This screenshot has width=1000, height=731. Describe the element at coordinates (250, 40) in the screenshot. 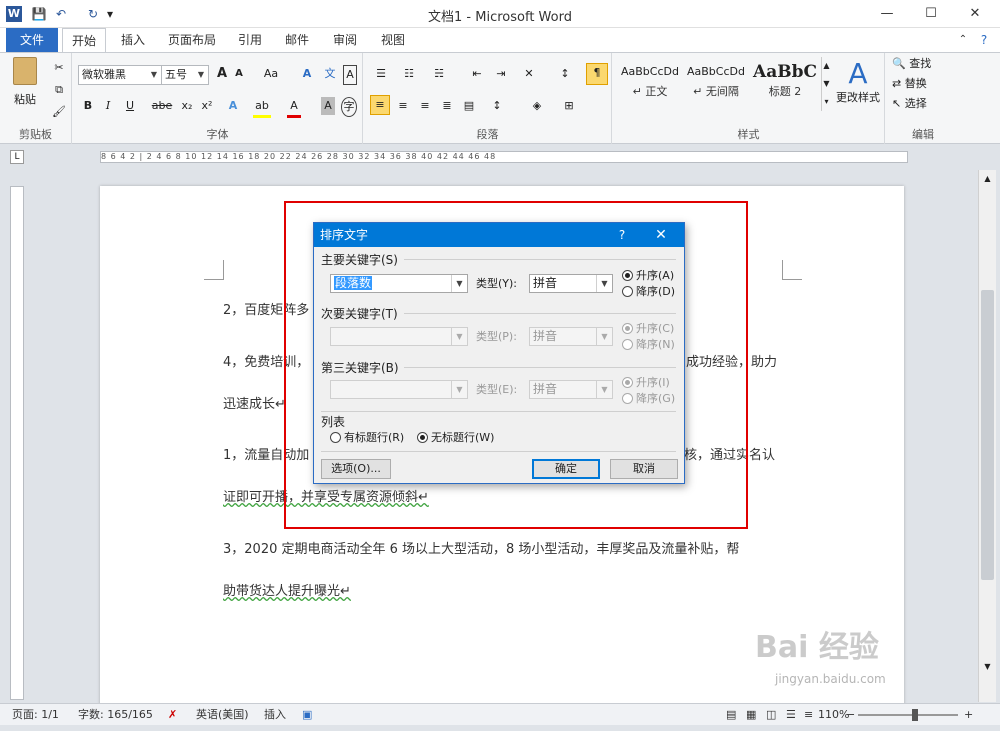

I see `tab-references: 引用` at that location.